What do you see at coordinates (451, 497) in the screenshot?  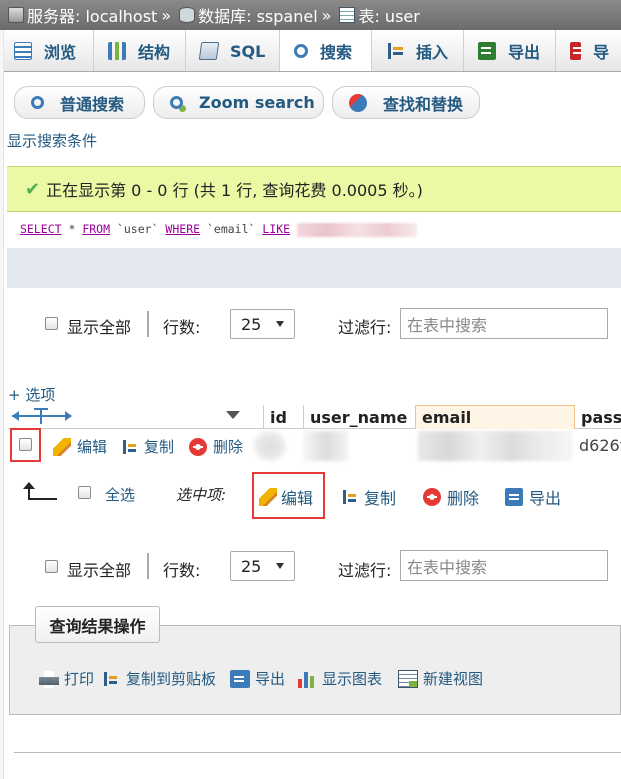 I see `bulk-delete-button: 删除` at bounding box center [451, 497].